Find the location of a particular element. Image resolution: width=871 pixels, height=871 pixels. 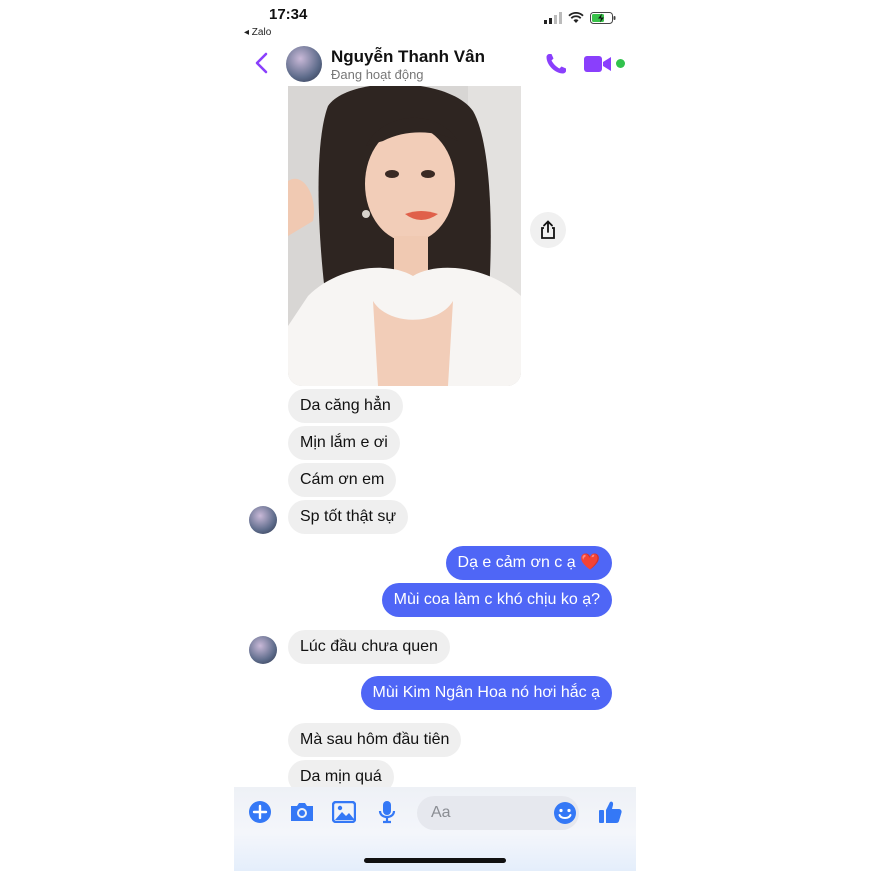

plus-icon is located at coordinates (260, 812).